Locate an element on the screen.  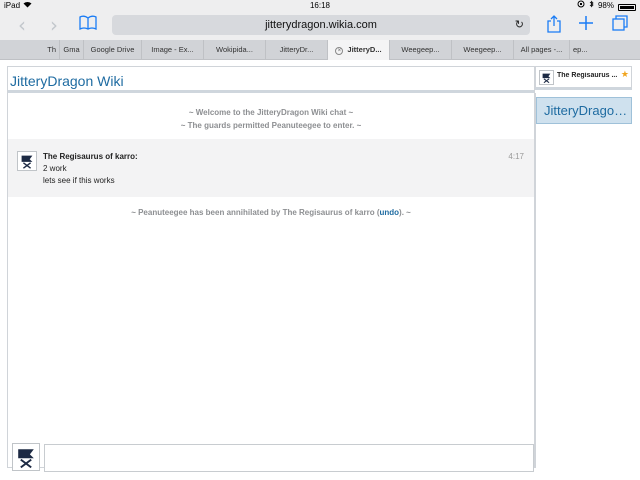
new-tab-icon is located at coordinates (586, 25).